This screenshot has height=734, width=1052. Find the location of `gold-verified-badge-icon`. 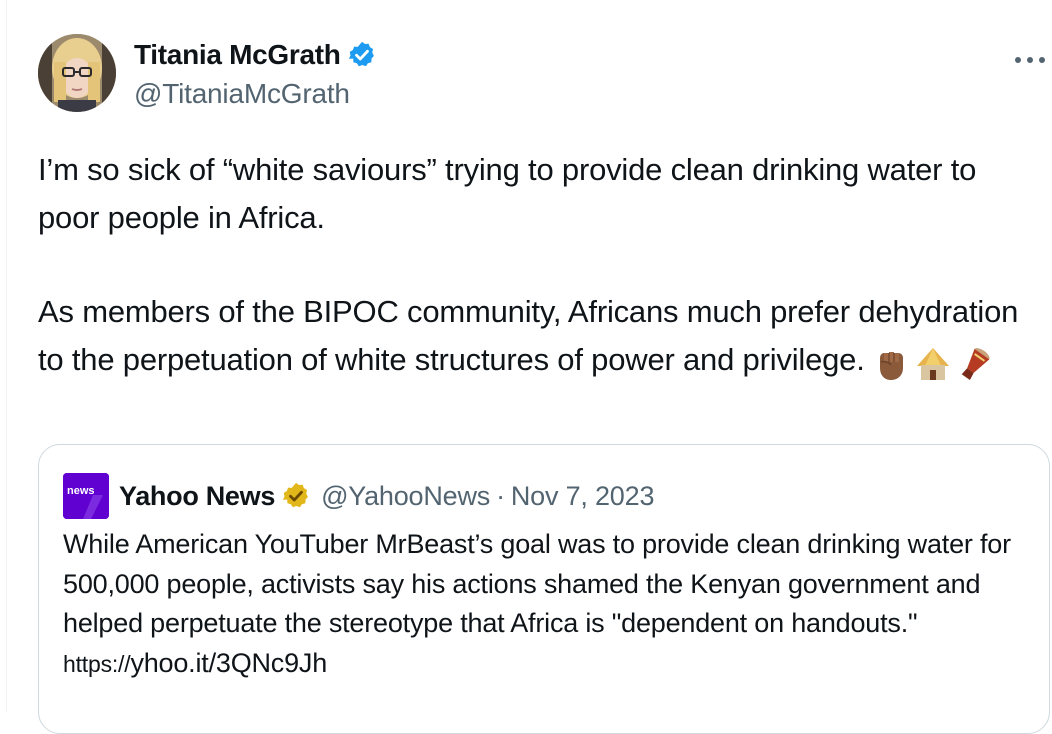

gold-verified-badge-icon is located at coordinates (296, 496).